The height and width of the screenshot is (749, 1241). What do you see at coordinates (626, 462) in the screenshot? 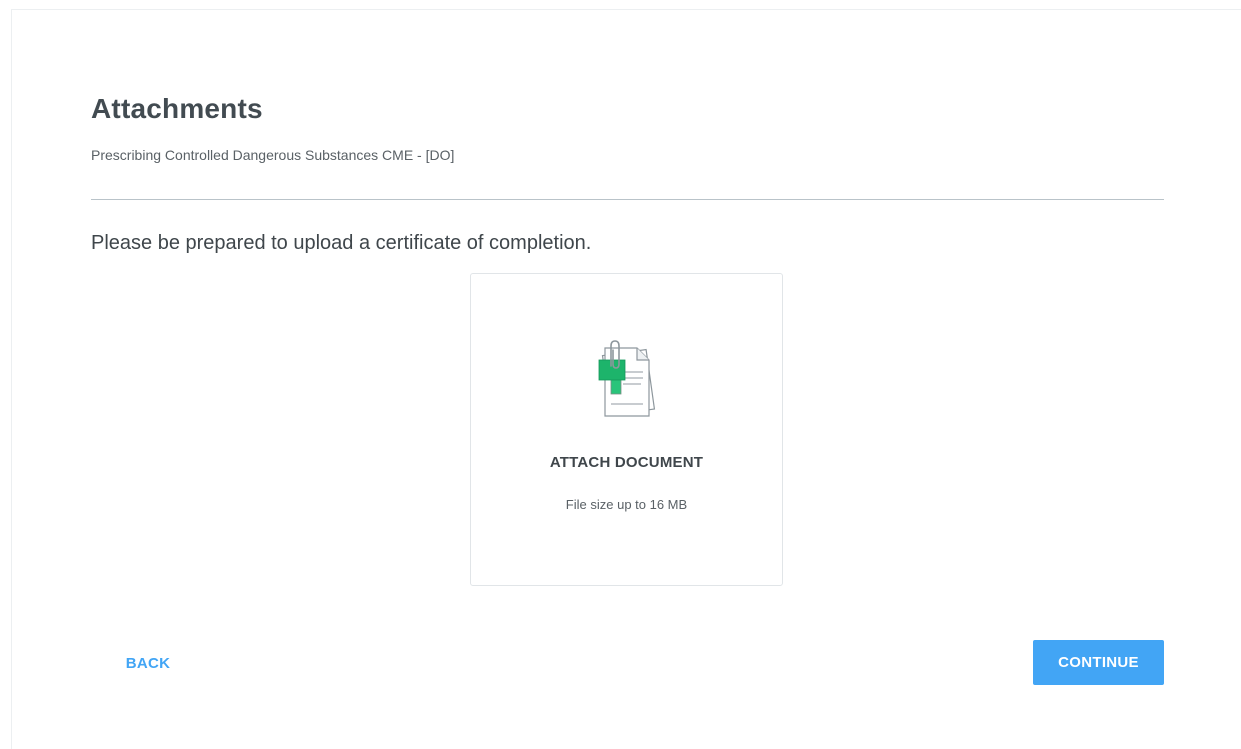
I see `attach-document-label: ATTACH DOCUMENT` at bounding box center [626, 462].